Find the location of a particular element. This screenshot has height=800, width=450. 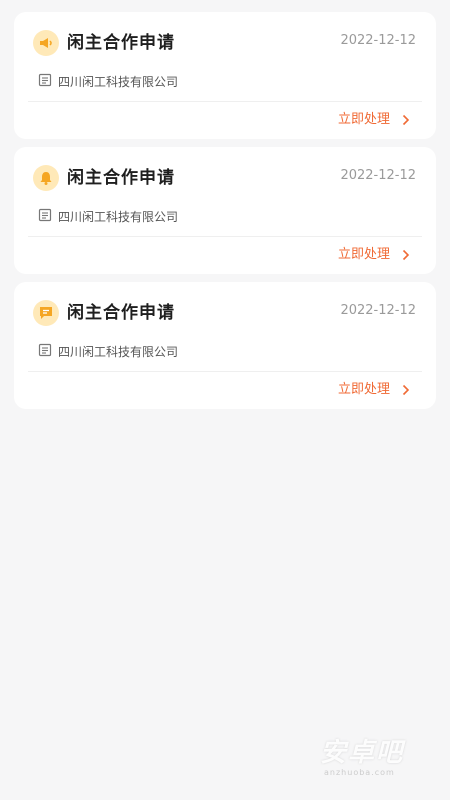

watermark-subtext: anzhuoba.com is located at coordinates (359, 772).